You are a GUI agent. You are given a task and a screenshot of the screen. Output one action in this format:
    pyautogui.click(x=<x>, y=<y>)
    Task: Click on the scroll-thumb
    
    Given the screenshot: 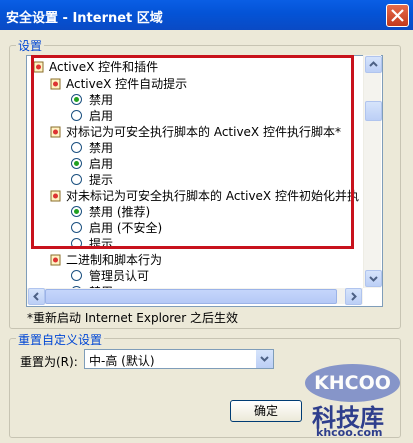 What is the action you would take?
    pyautogui.click(x=373, y=111)
    